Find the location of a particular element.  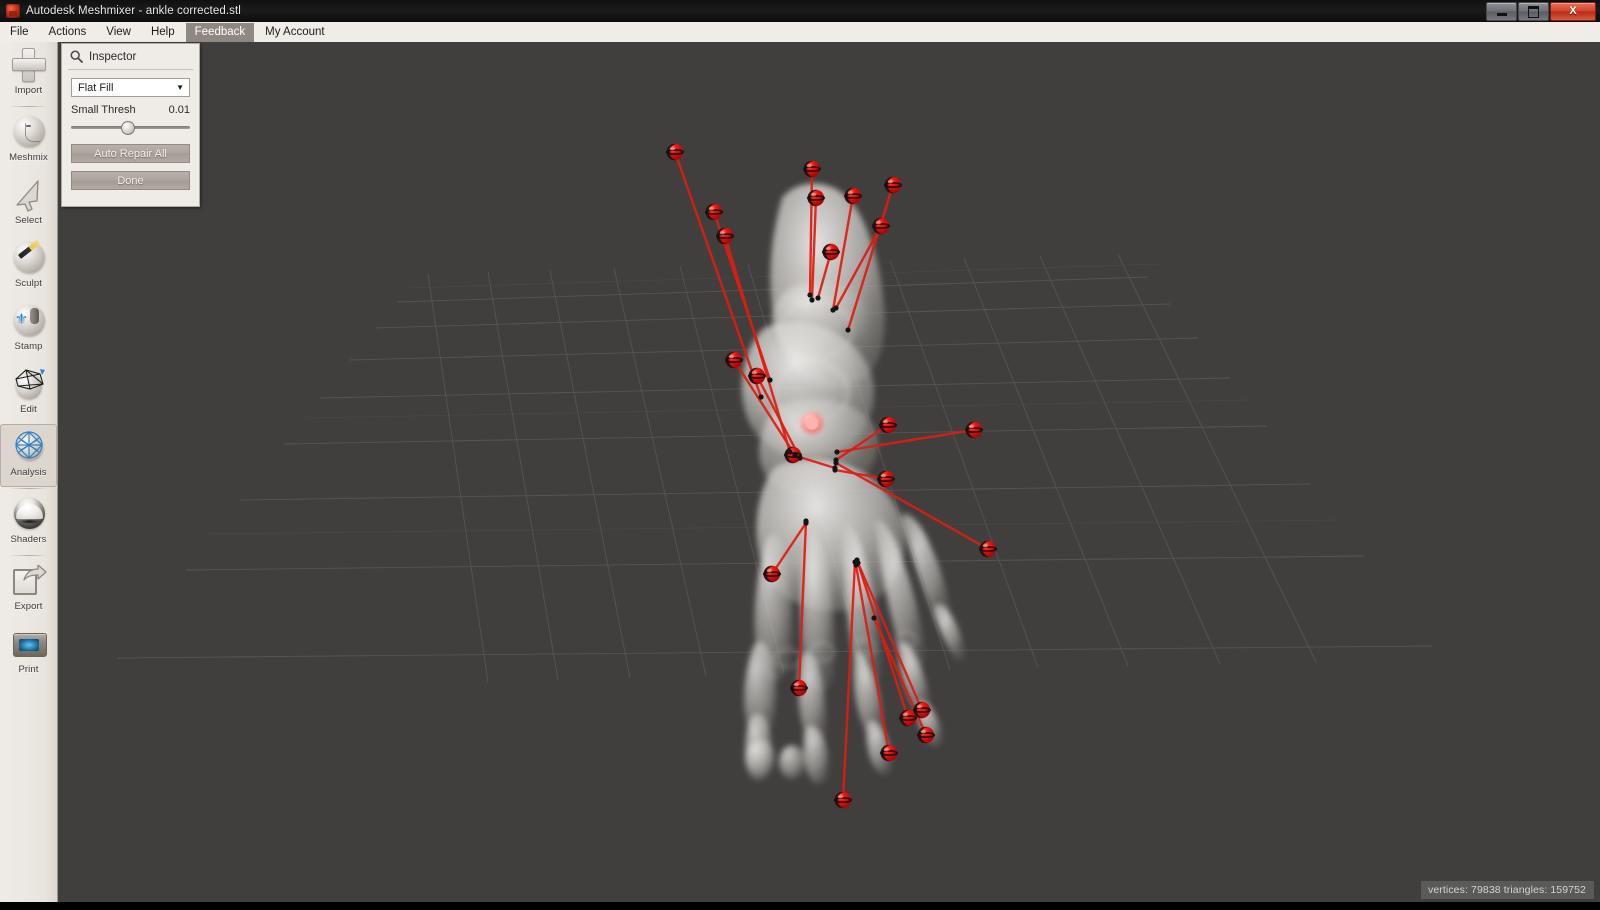

minimize-icon is located at coordinates (1501, 14).